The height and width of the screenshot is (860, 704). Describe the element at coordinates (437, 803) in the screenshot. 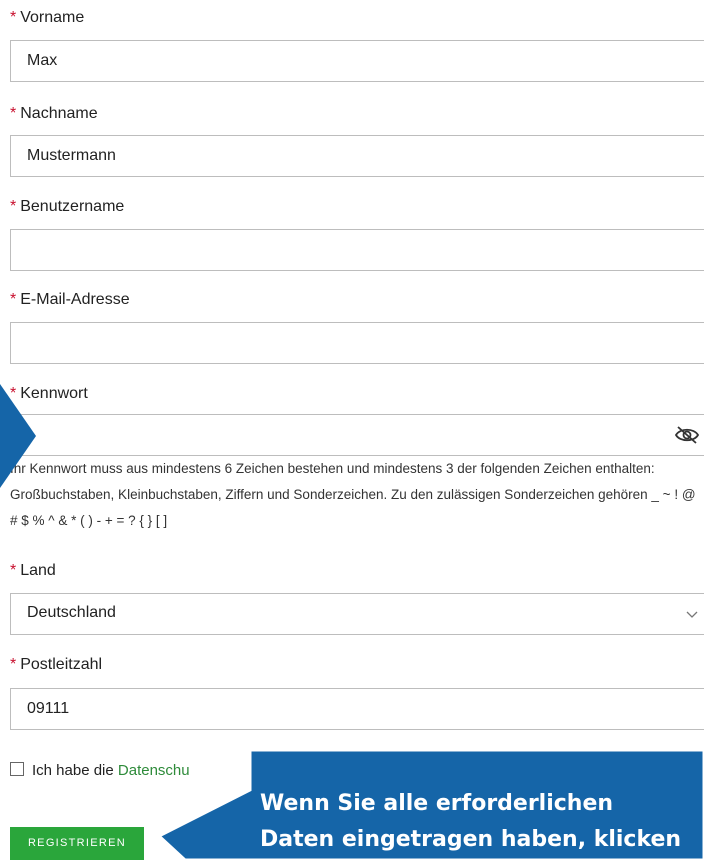

I see `callout-line-1: Wenn Sie alle erforderlichen` at that location.